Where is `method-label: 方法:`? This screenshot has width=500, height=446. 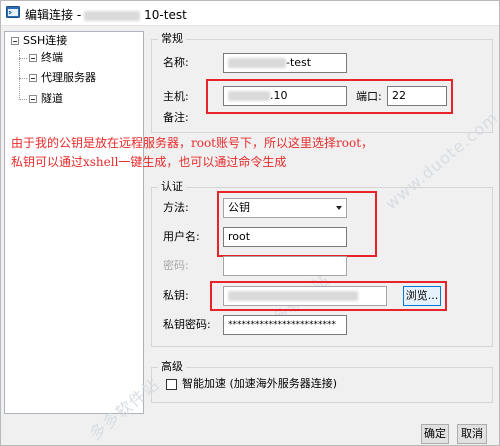
method-label: 方法: is located at coordinates (176, 207).